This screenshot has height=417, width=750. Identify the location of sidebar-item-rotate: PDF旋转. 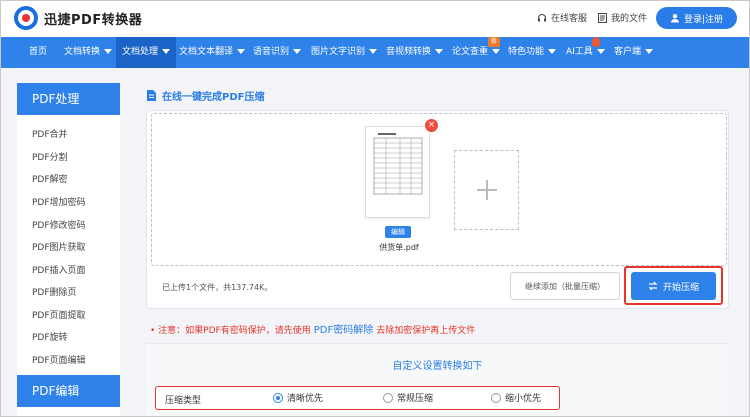
(50, 336).